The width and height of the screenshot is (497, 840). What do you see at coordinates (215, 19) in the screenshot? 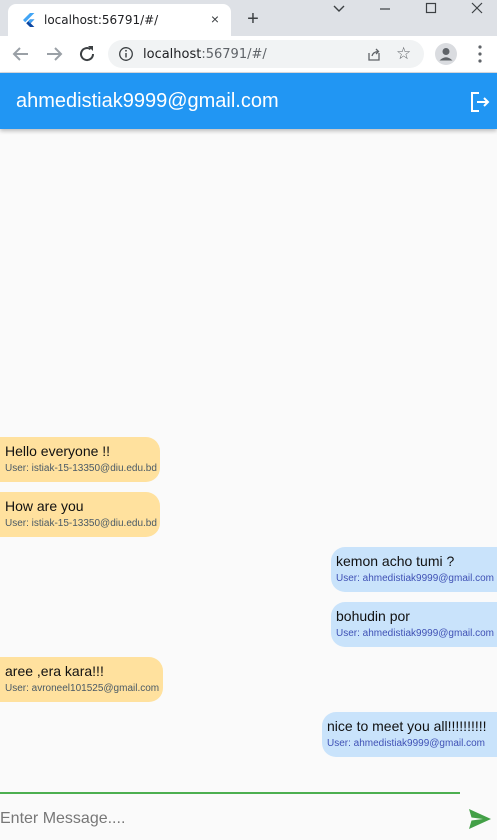
I see `tab-close-icon: ×` at bounding box center [215, 19].